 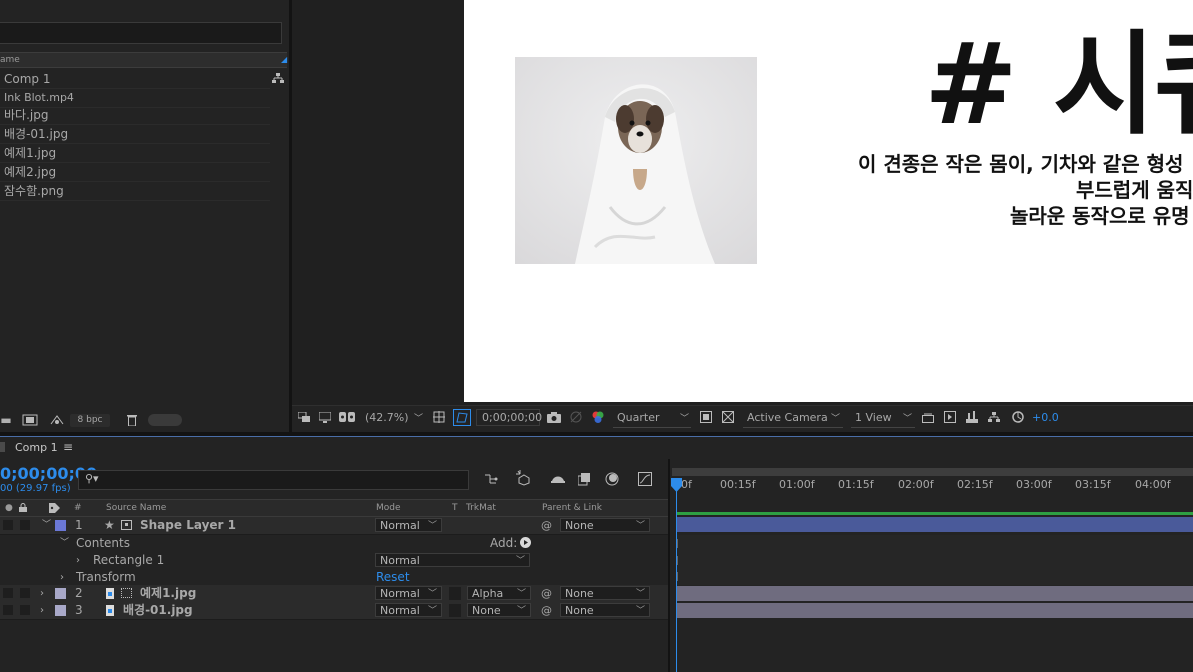 I want to click on sort-arrow-icon: ◢, so click(x=284, y=60).